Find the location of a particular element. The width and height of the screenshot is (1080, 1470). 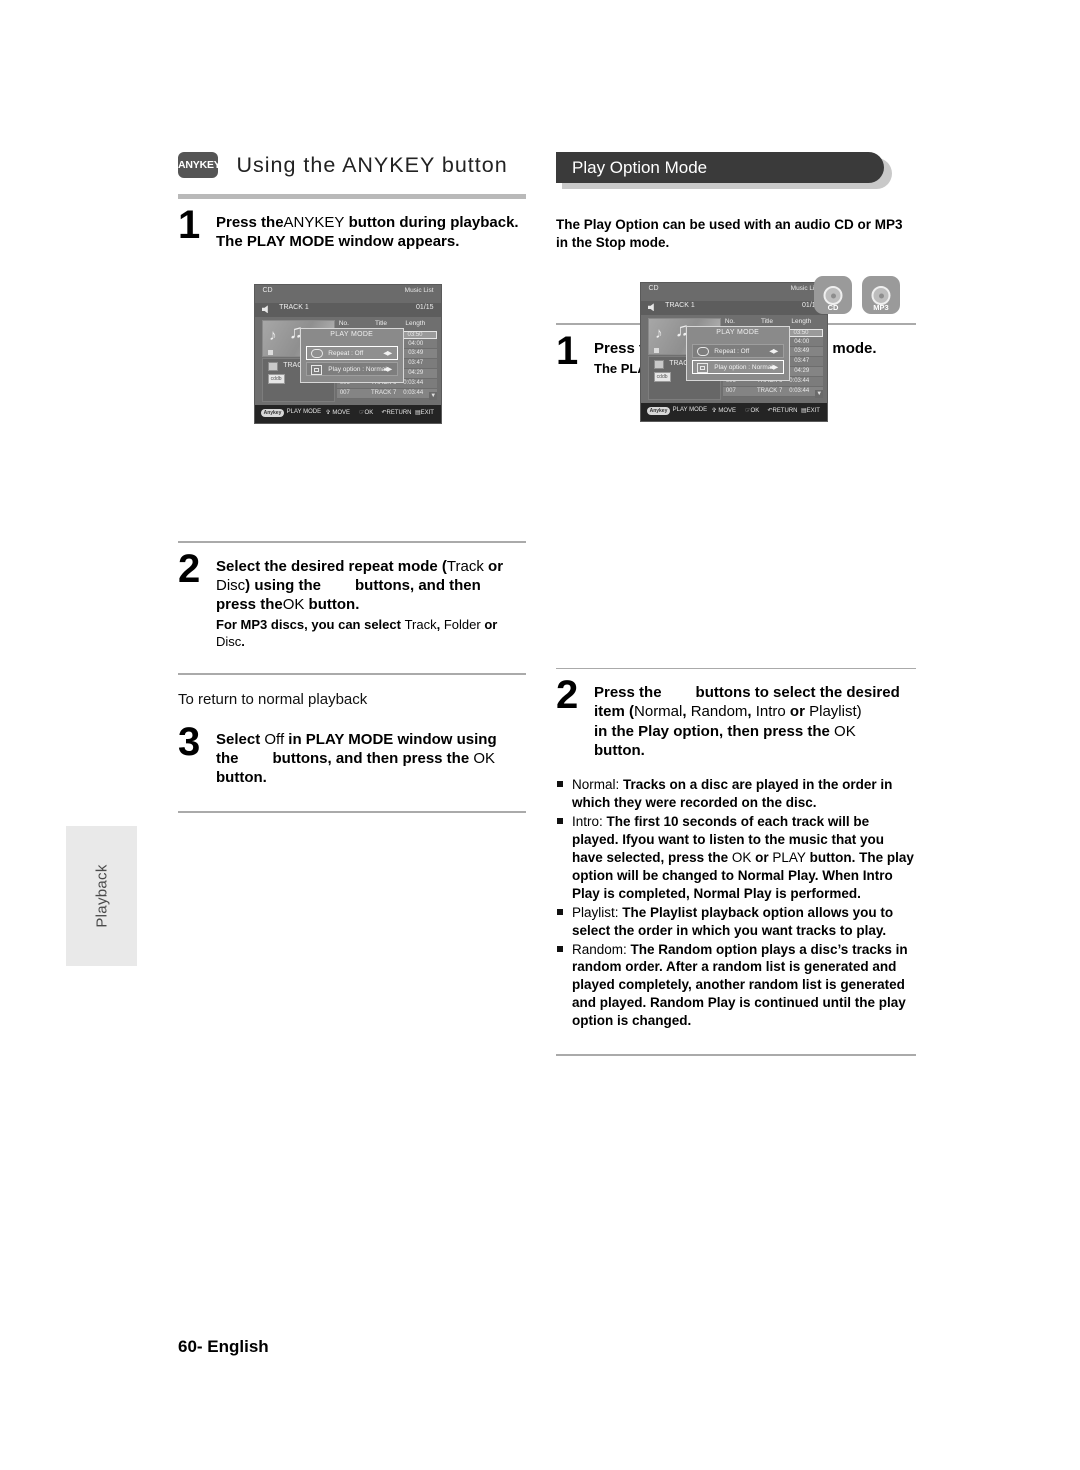

bottom-return-label: RETURN is located at coordinates (399, 413).